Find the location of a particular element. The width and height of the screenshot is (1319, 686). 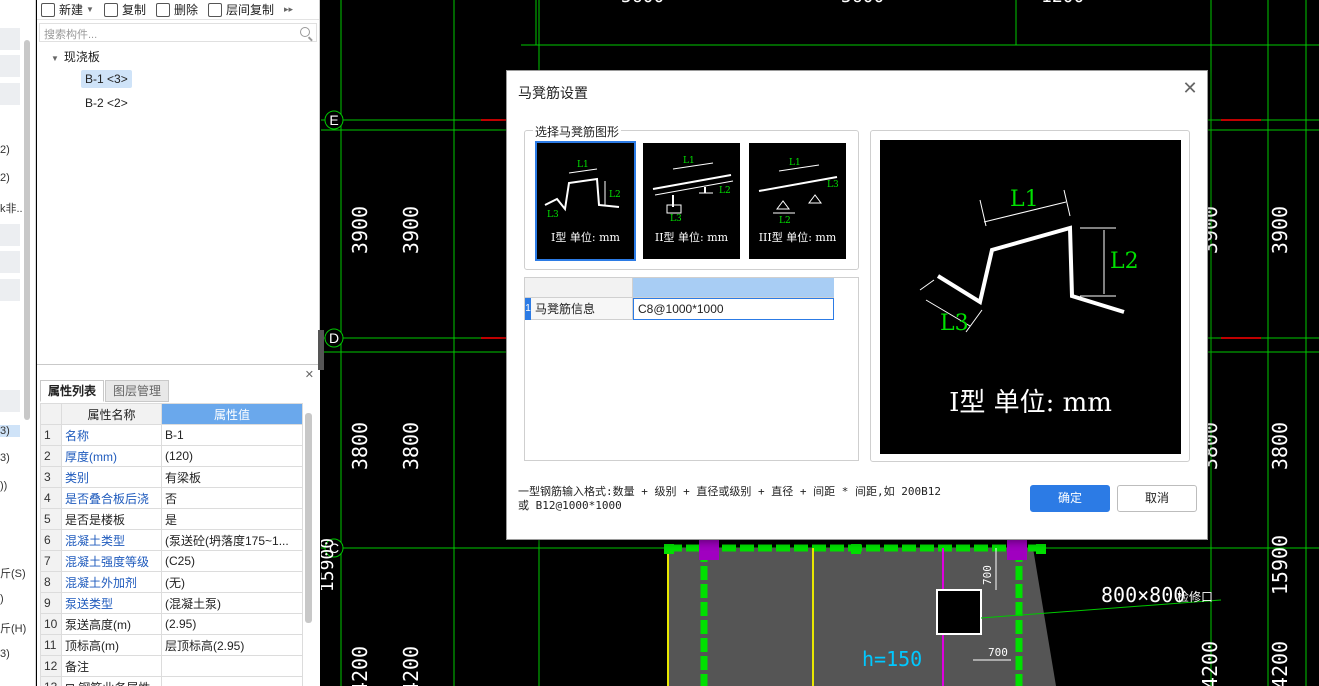

property-row: 1 名称 B-1 is located at coordinates (171, 435).